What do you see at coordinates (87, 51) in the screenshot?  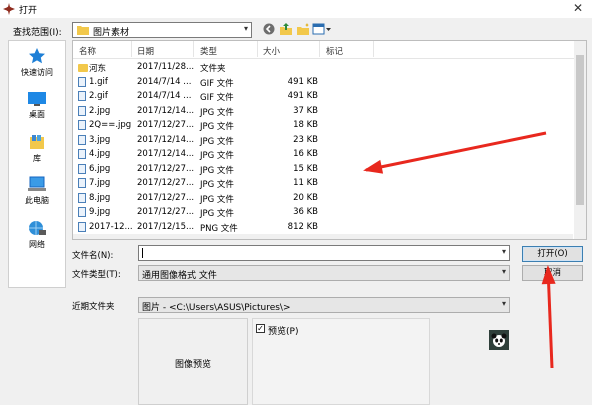 I see `column-header-name: 名称` at bounding box center [87, 51].